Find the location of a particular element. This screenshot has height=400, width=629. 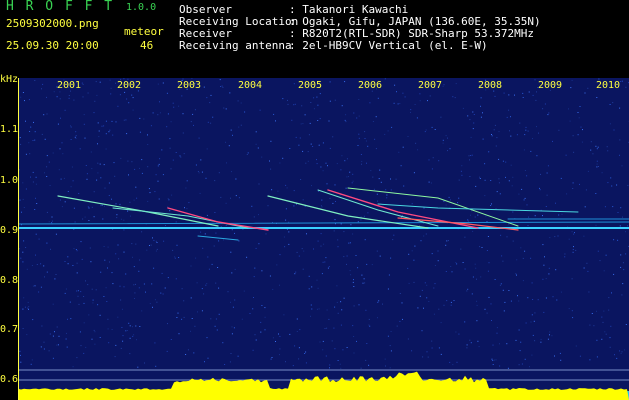

x-tick-label: 2006 is located at coordinates (370, 85).